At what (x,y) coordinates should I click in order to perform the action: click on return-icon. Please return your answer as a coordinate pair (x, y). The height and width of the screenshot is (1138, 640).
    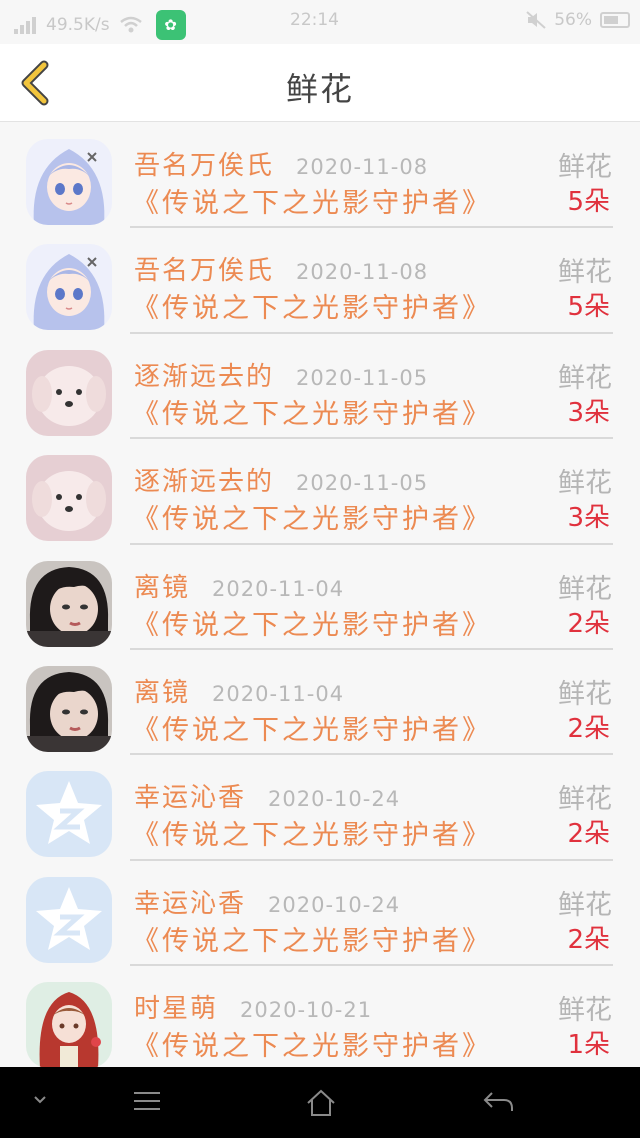
    Looking at the image, I should click on (498, 1102).